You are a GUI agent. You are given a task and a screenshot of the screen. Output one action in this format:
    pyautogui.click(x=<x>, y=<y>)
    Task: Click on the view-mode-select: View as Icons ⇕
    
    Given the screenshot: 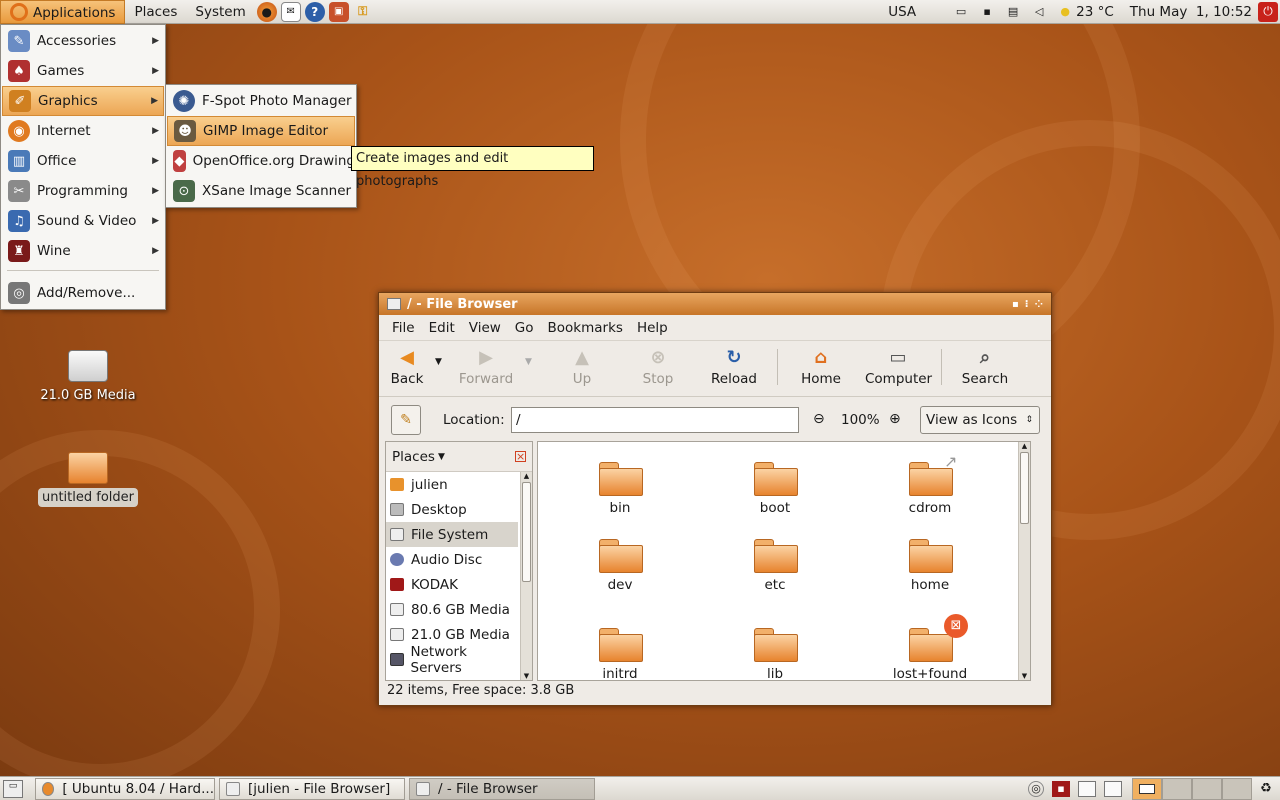 What is the action you would take?
    pyautogui.click(x=980, y=420)
    